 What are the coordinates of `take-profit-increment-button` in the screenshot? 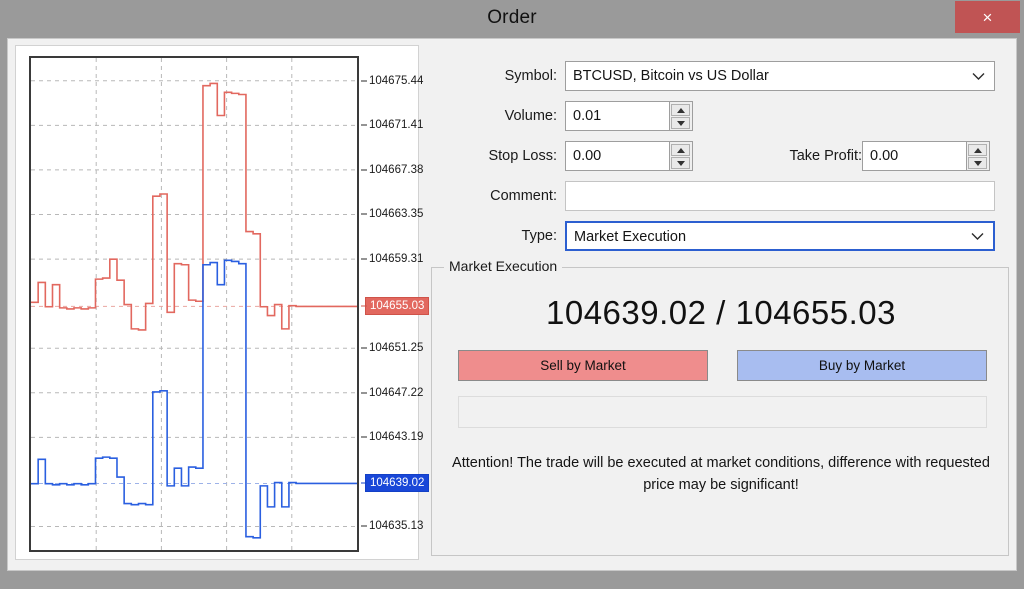 It's located at (977, 150).